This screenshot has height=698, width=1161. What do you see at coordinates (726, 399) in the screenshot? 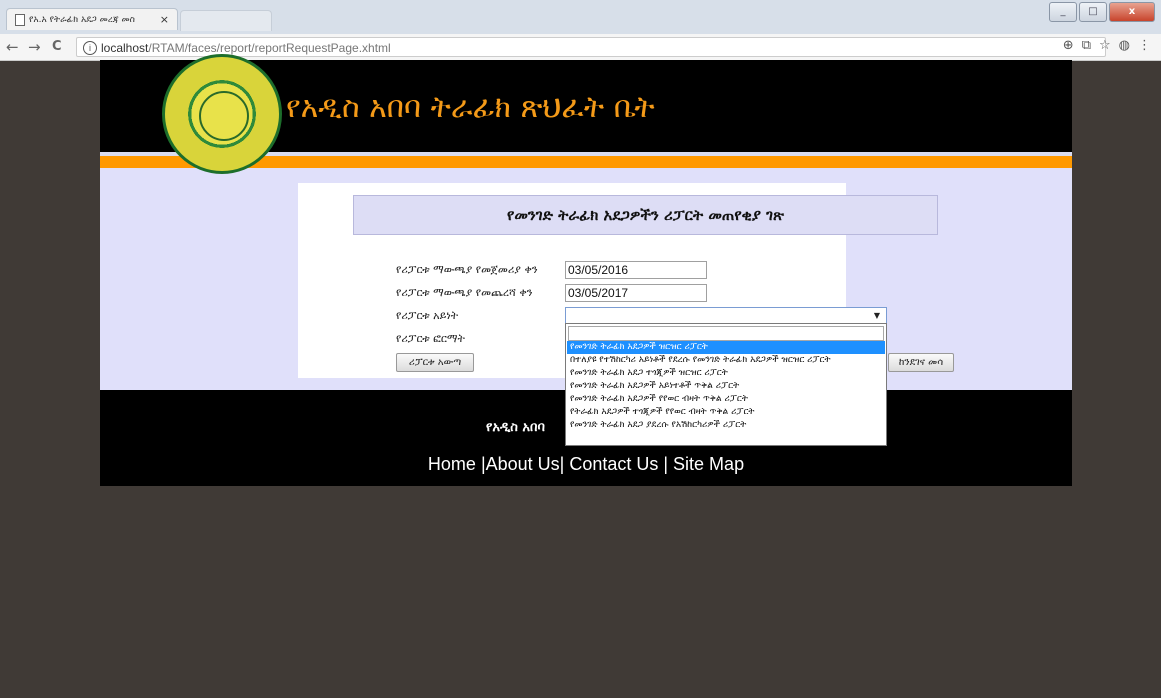
I see `dropdown-option: የመንገድ ትራፊክ አደጋዎች የየወር ብዛት ጥቅል ሪፓርት` at bounding box center [726, 399].